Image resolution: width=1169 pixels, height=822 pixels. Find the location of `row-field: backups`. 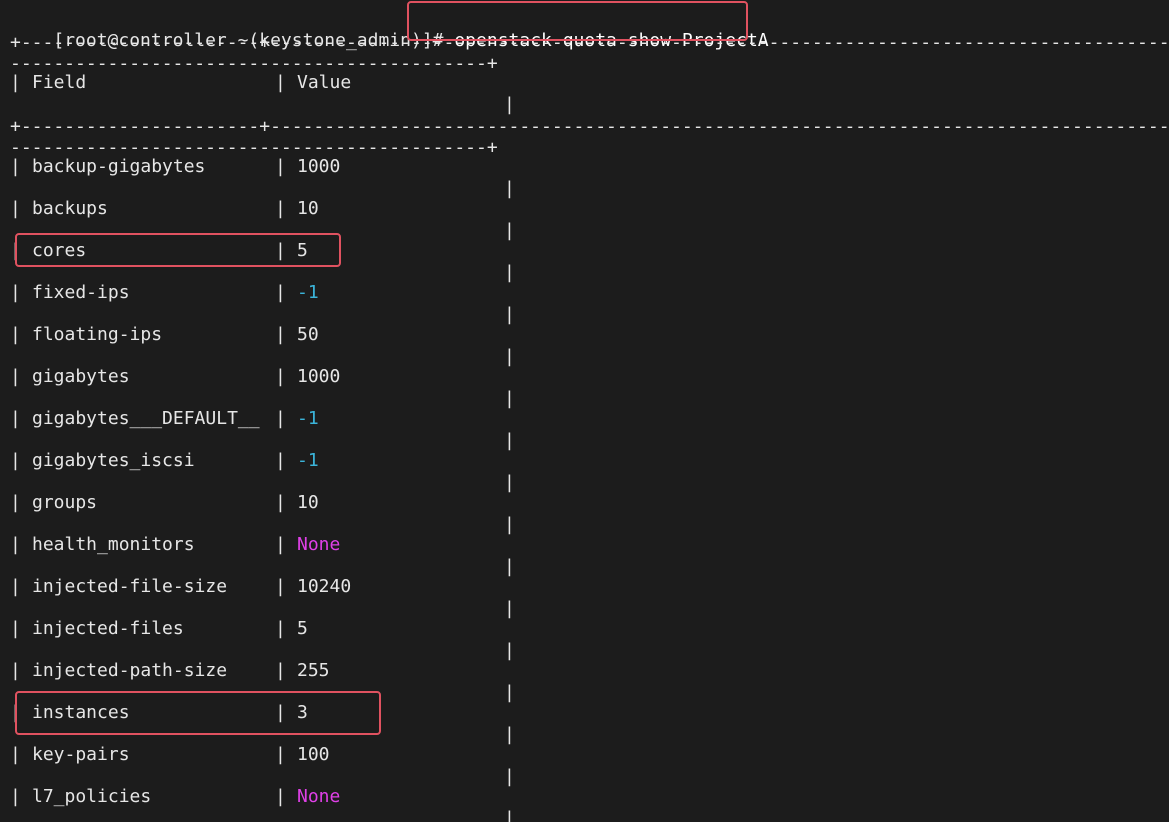

row-field: backups is located at coordinates (70, 208).